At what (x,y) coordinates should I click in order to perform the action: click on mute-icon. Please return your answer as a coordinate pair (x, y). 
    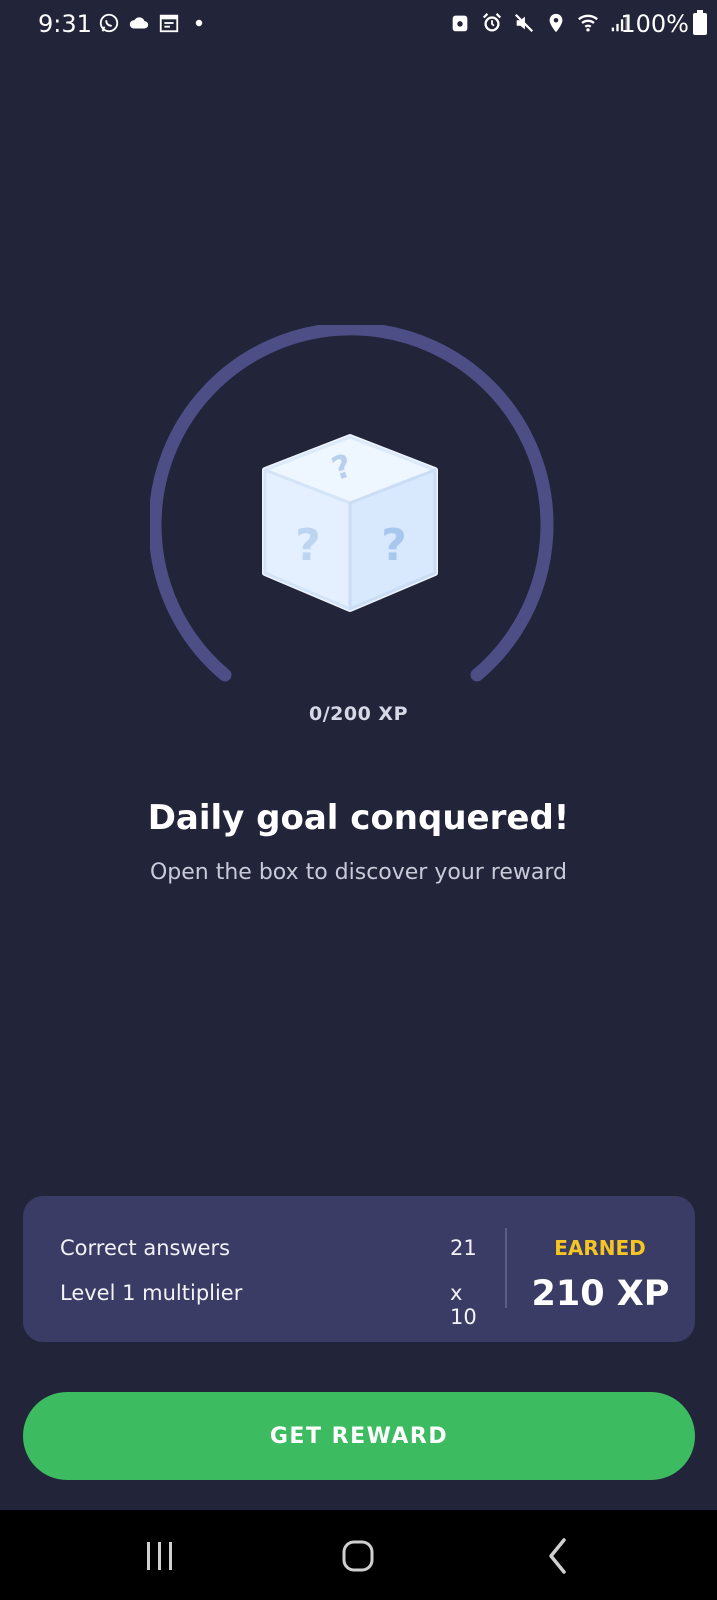
    Looking at the image, I should click on (524, 23).